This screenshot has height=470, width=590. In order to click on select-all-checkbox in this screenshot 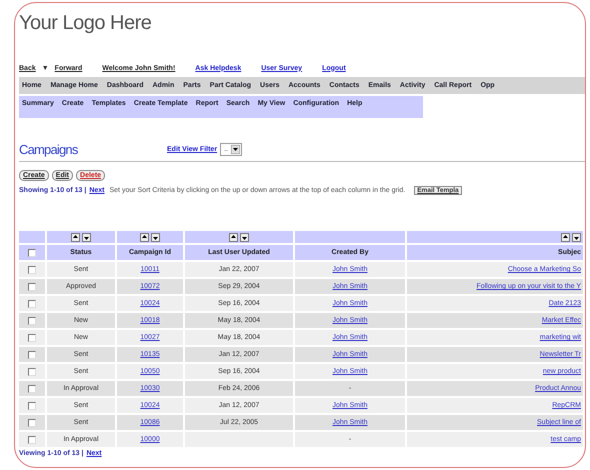, I will do `click(32, 252)`.